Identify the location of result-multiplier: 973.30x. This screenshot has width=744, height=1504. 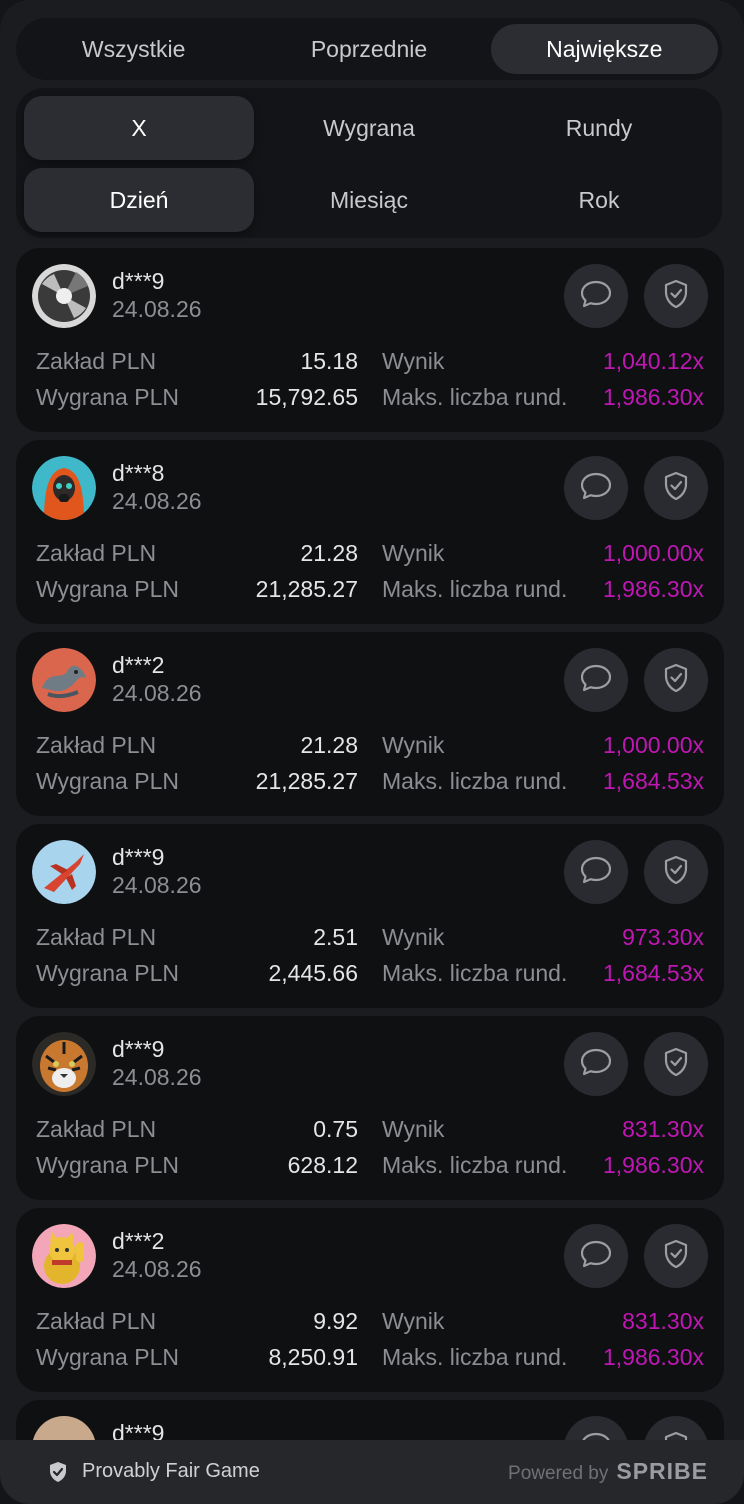
(663, 937).